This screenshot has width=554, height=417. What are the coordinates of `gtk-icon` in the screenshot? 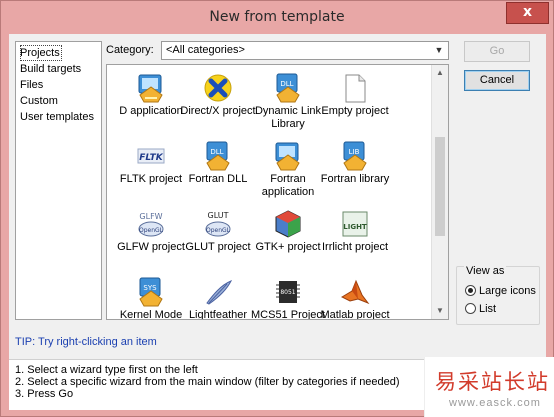 It's located at (288, 224).